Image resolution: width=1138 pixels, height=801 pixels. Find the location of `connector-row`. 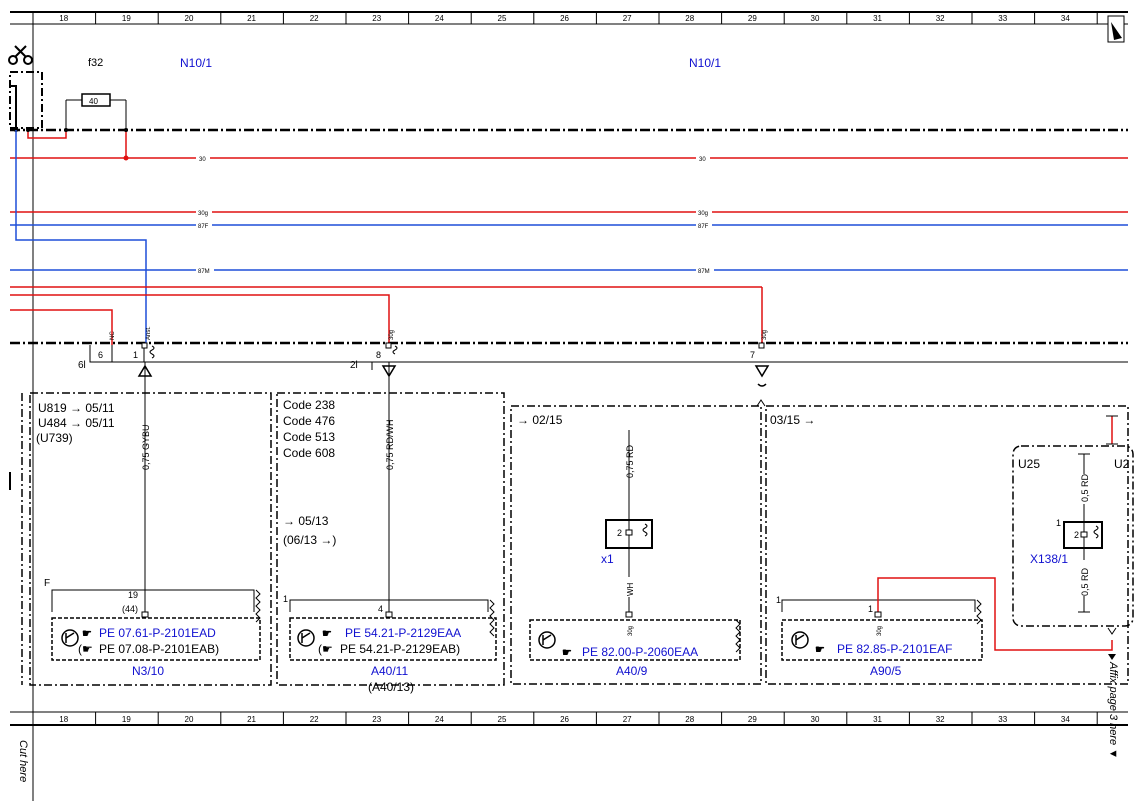

connector-row is located at coordinates (608, 357).